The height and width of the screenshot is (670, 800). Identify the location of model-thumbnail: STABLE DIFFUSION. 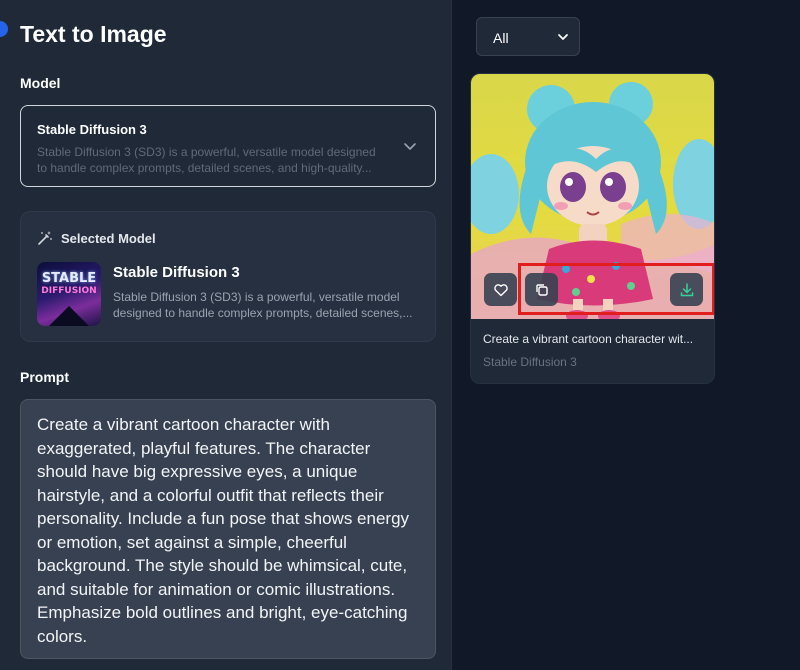
(69, 294).